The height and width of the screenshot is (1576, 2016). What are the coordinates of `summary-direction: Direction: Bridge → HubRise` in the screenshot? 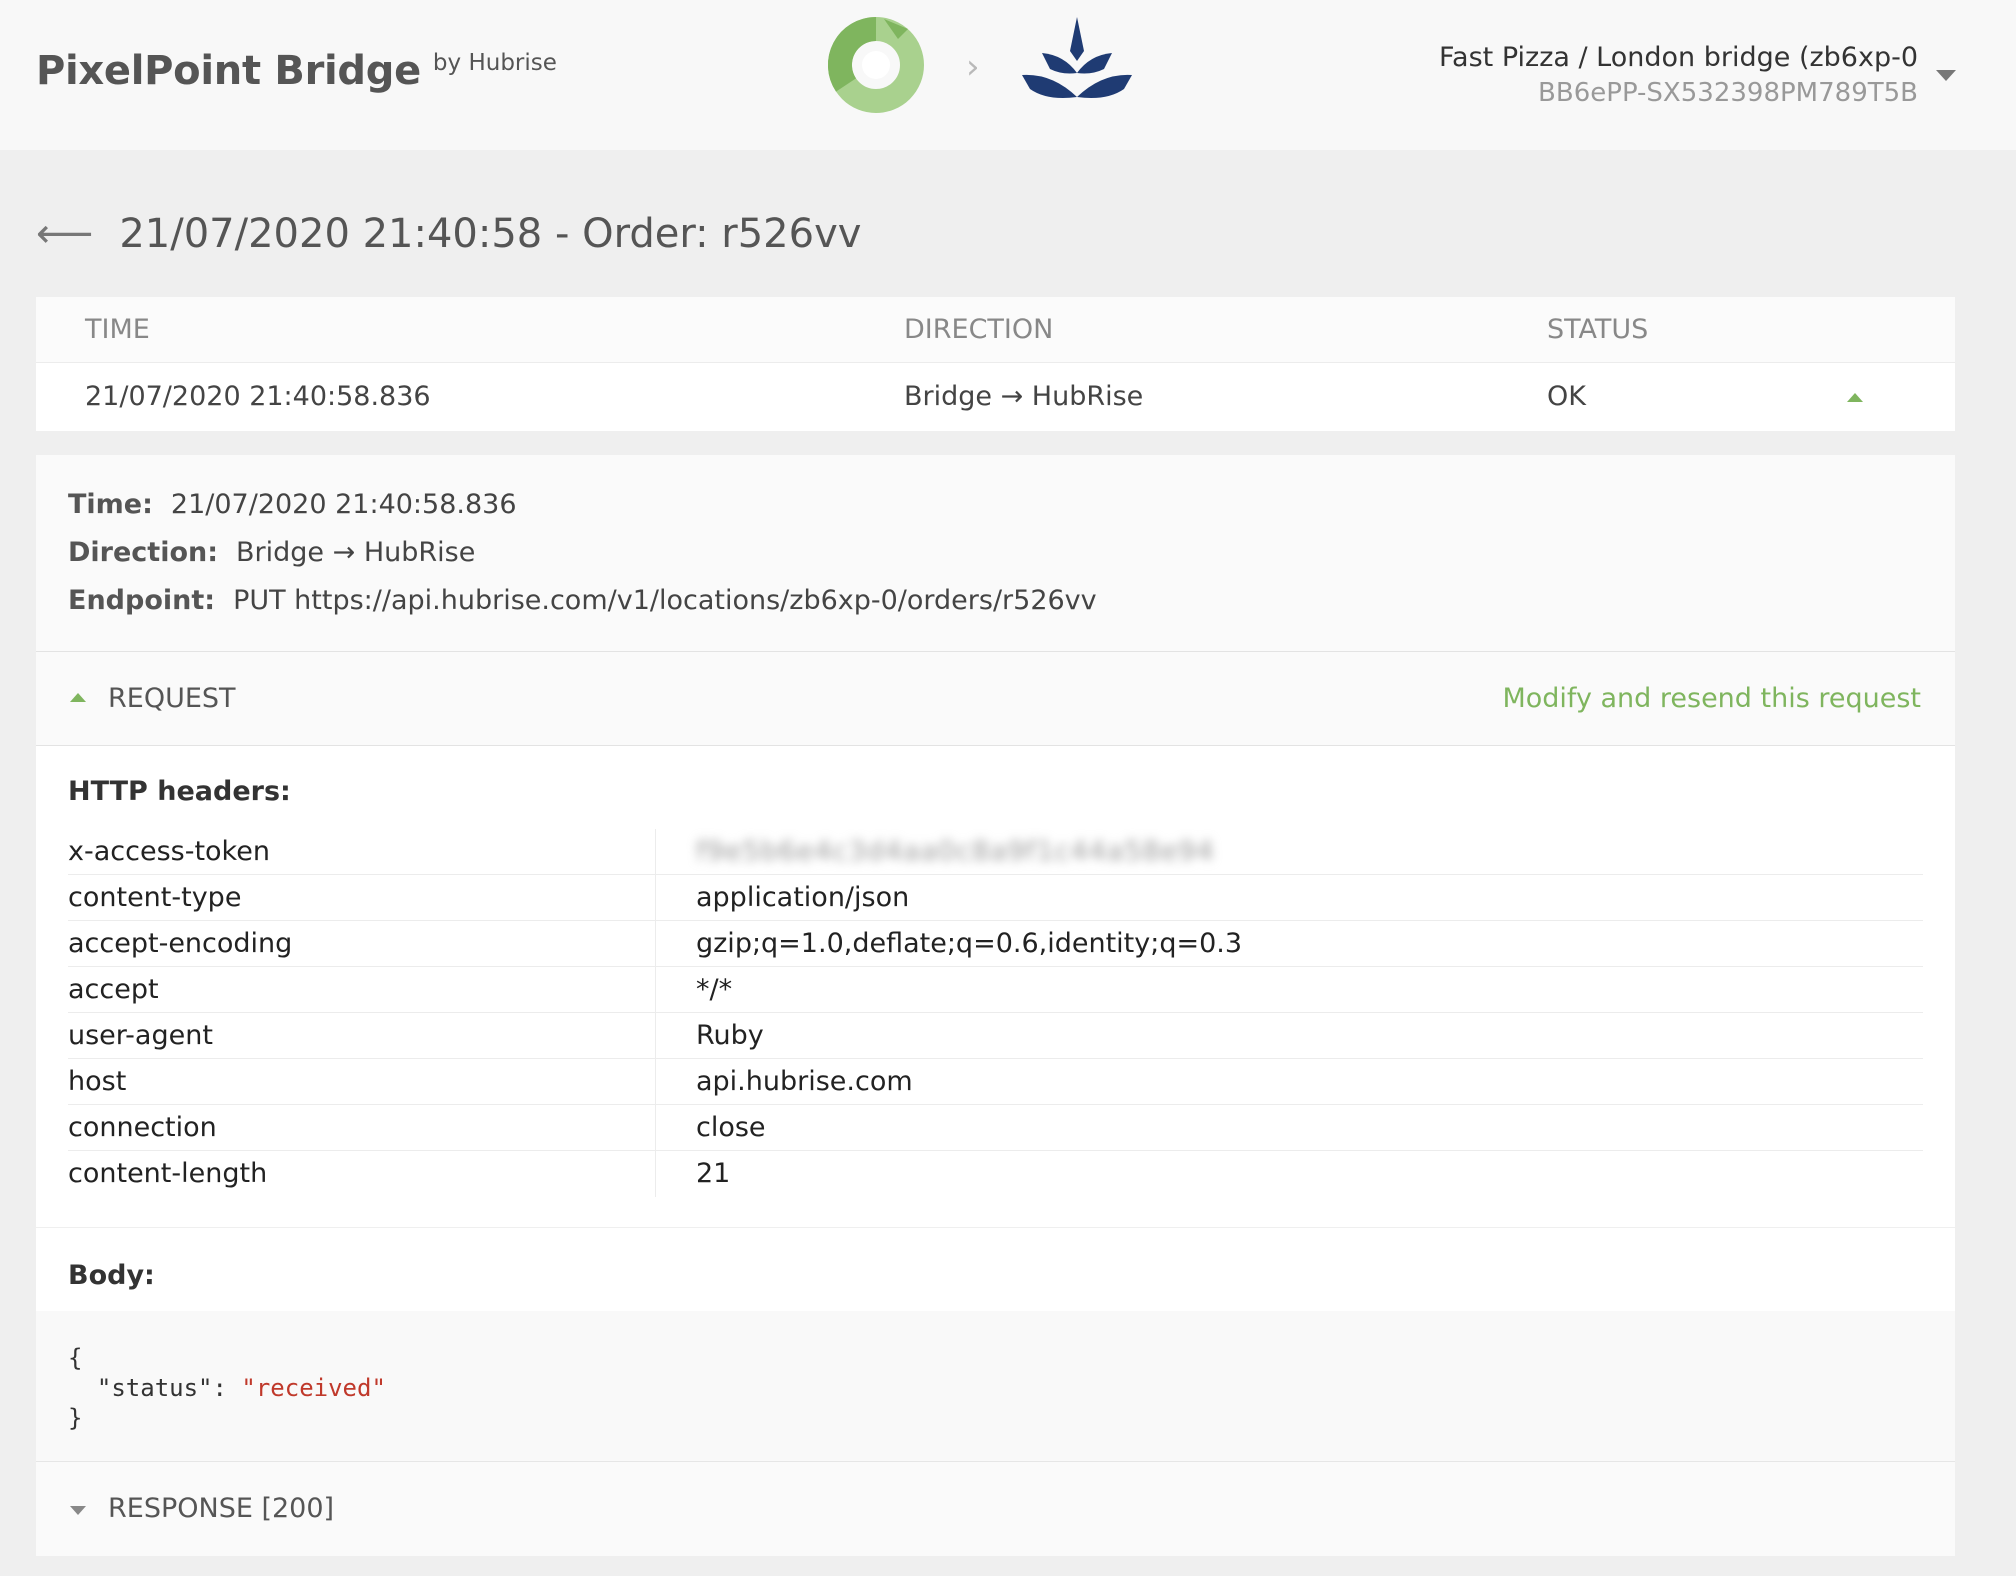 It's located at (995, 553).